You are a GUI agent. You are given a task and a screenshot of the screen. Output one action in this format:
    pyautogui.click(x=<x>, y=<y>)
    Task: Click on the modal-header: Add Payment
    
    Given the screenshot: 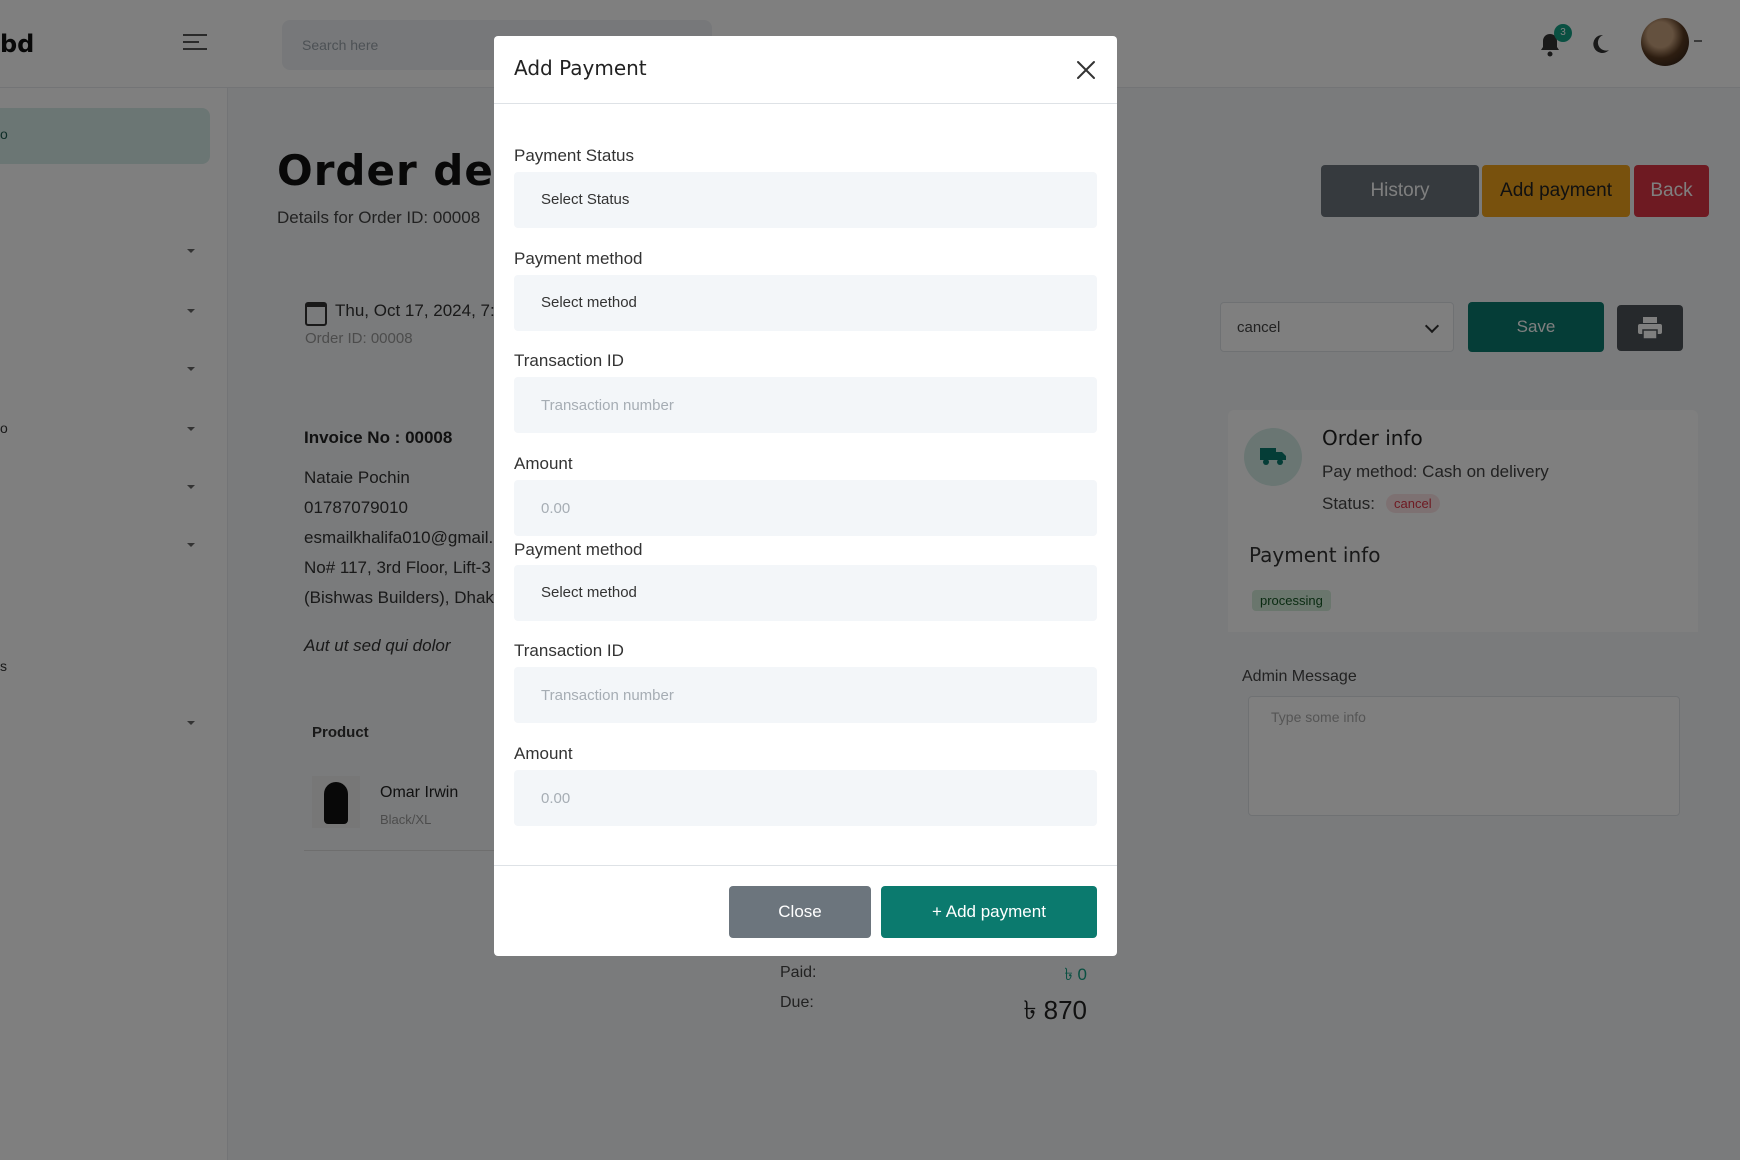 What is the action you would take?
    pyautogui.click(x=805, y=70)
    